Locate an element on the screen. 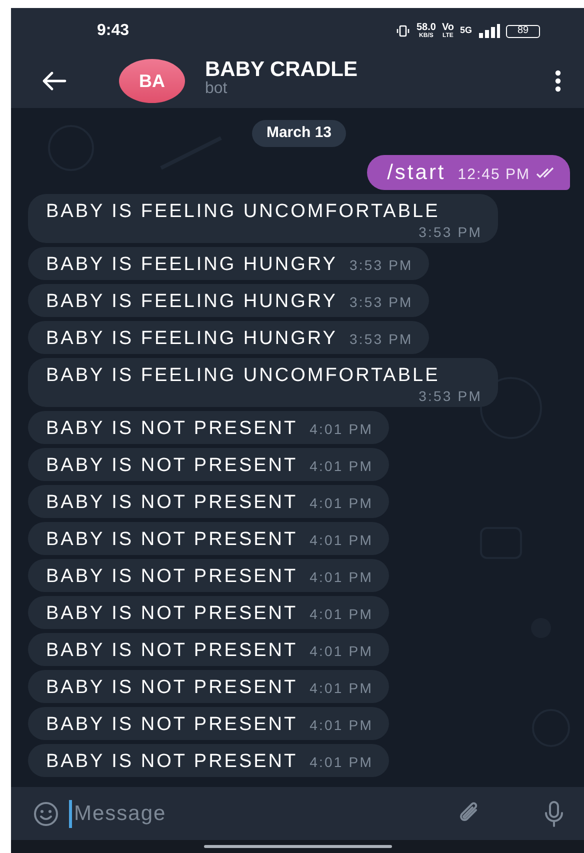 This screenshot has width=584, height=853. back-arrow-icon is located at coordinates (54, 81).